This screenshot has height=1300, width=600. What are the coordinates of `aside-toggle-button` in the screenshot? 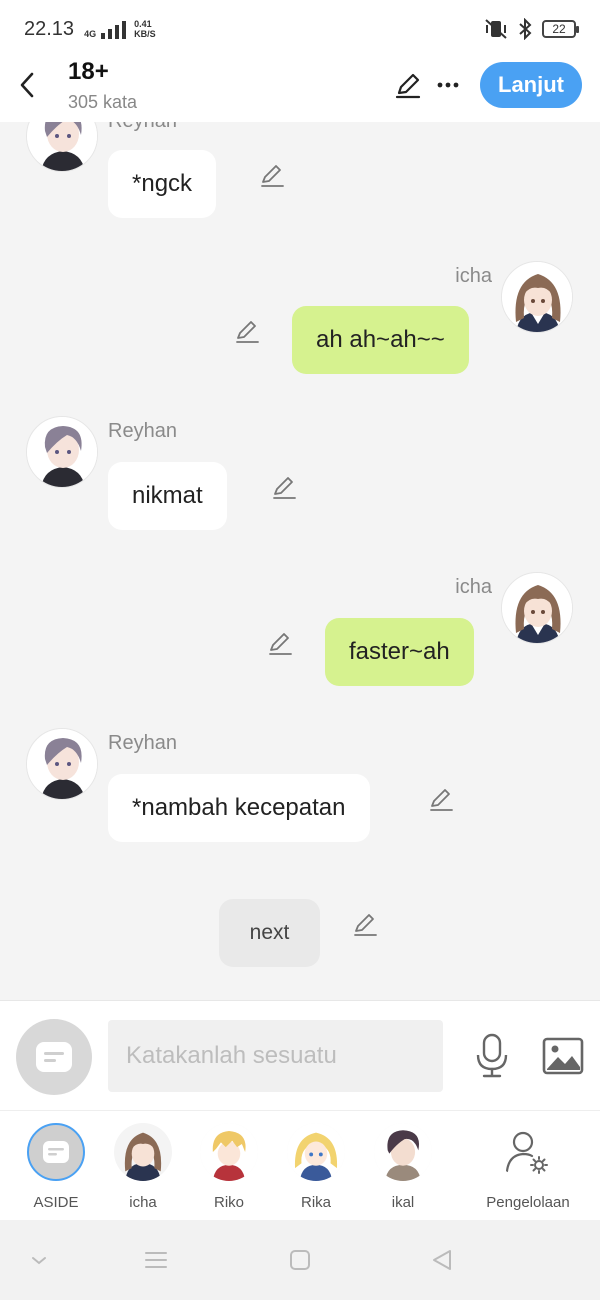 It's located at (54, 1057).